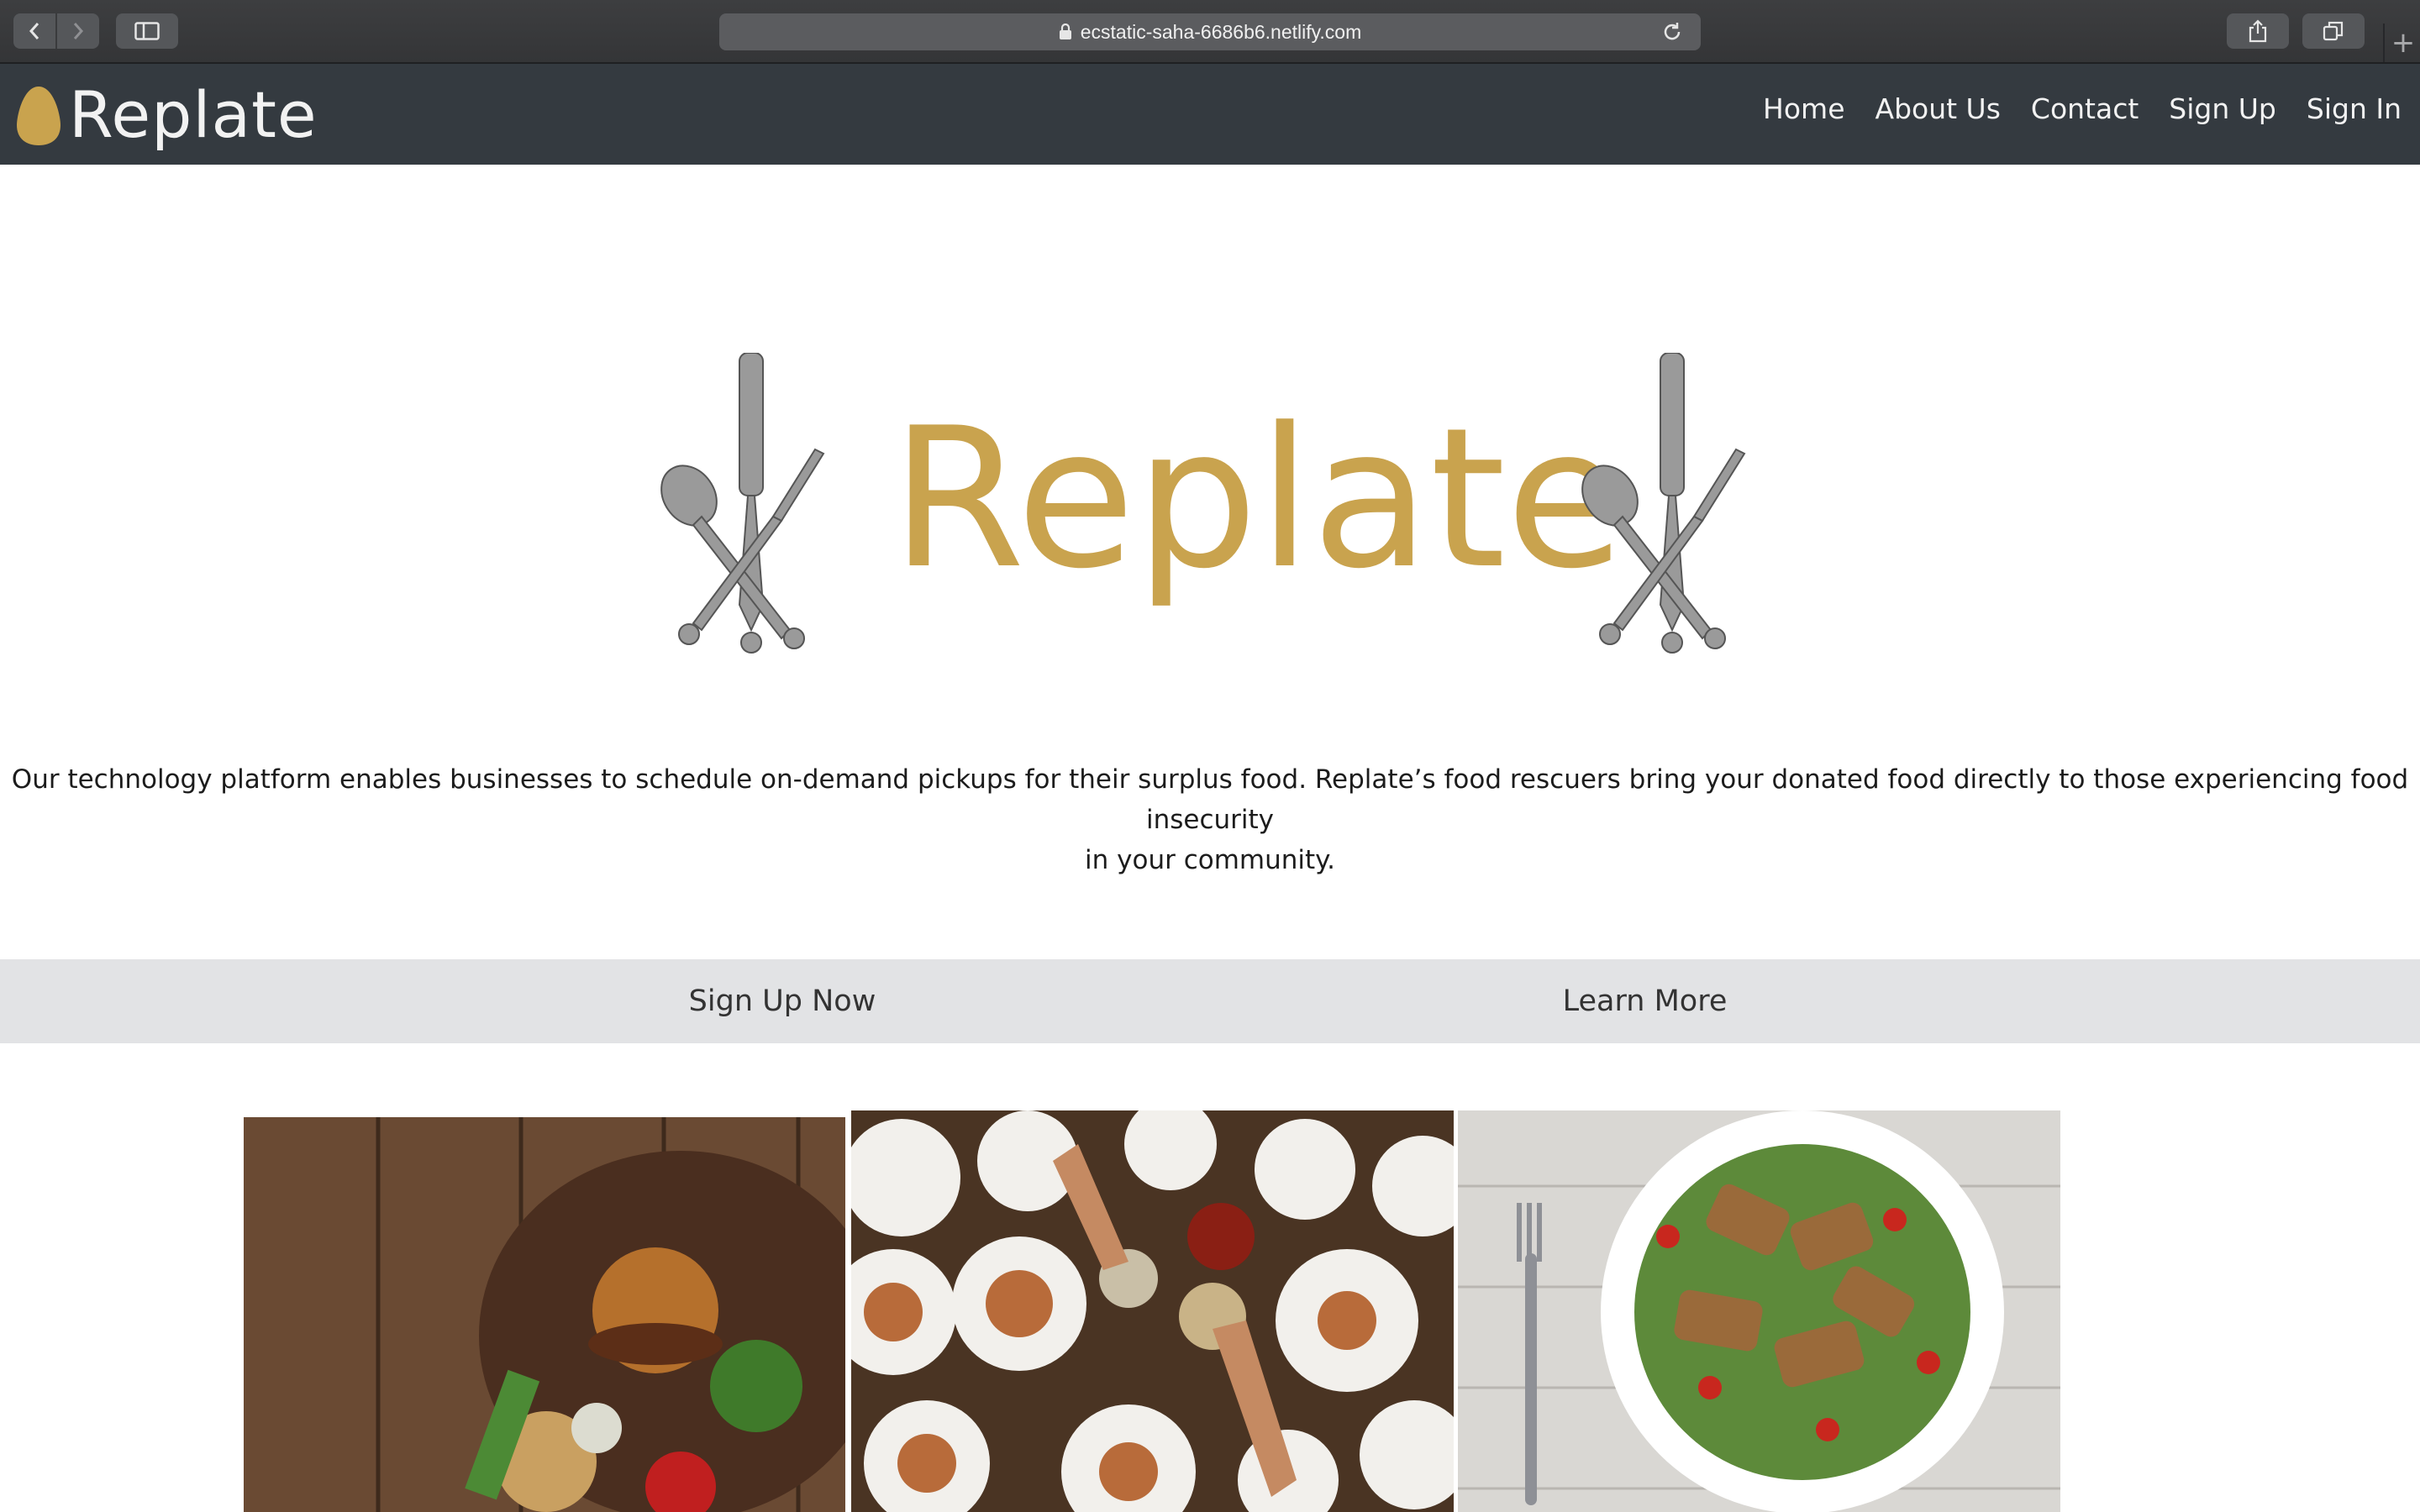 This screenshot has height=1512, width=2420. What do you see at coordinates (193, 114) in the screenshot?
I see `brand-name: Replate` at bounding box center [193, 114].